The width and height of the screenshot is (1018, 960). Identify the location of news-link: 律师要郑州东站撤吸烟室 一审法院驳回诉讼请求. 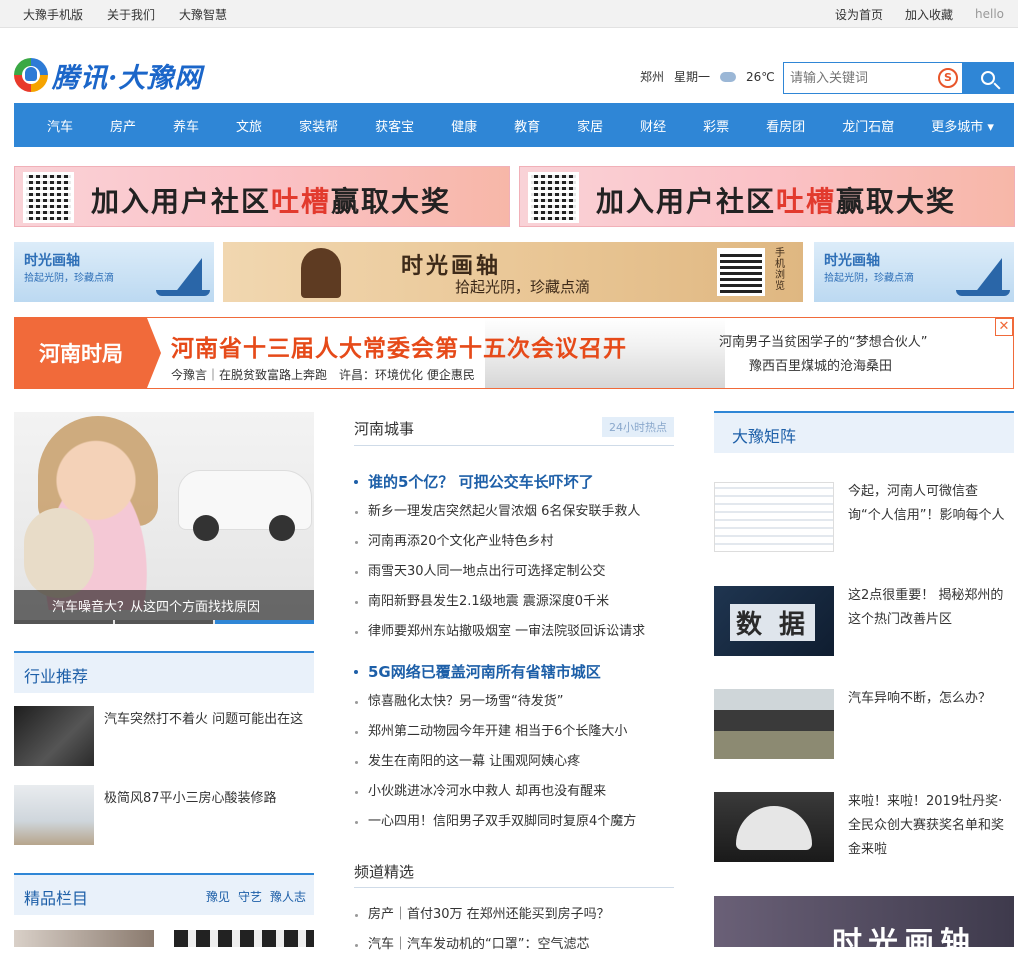
(514, 632).